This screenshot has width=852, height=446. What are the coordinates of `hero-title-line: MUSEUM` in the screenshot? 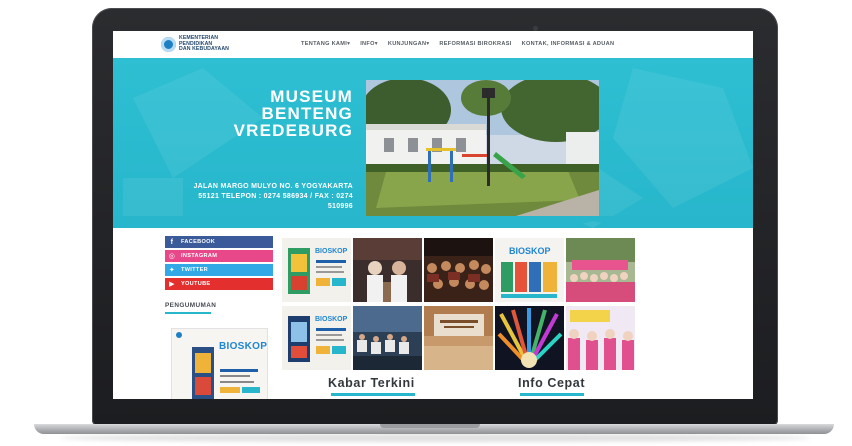 It's located at (311, 96).